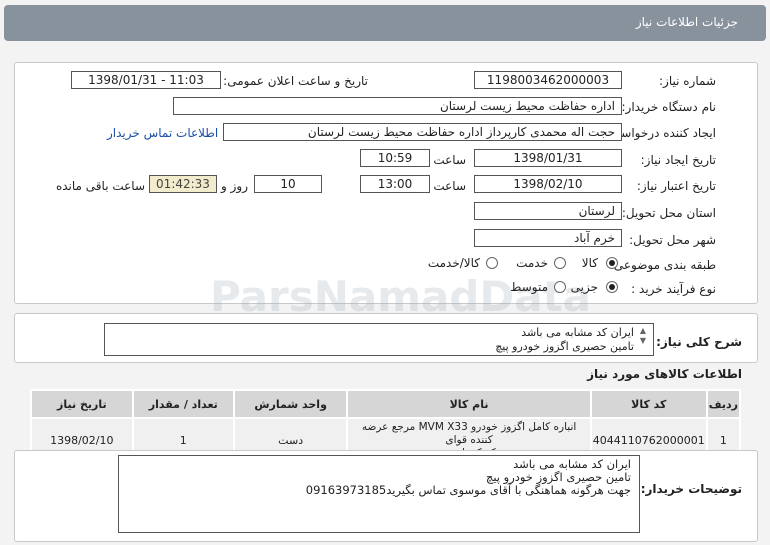  I want to click on creator-label: ایجاد کننده درخواست:, so click(660, 133).